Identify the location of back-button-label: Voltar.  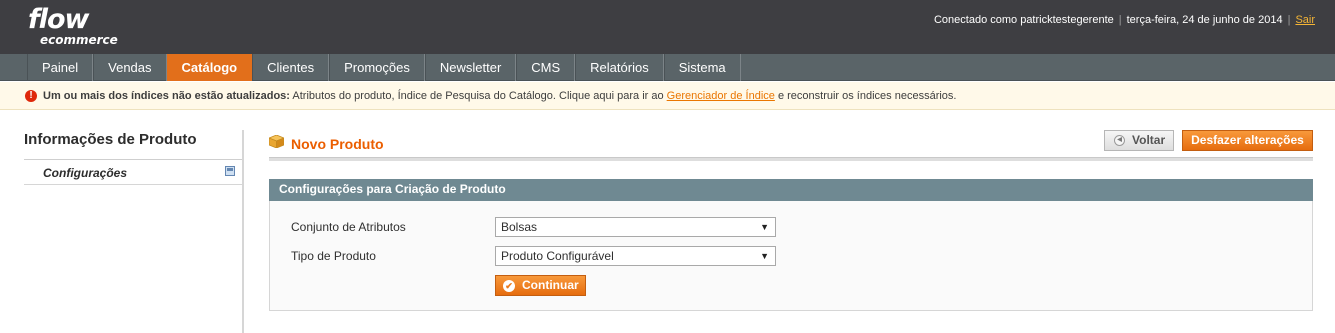
(1149, 140).